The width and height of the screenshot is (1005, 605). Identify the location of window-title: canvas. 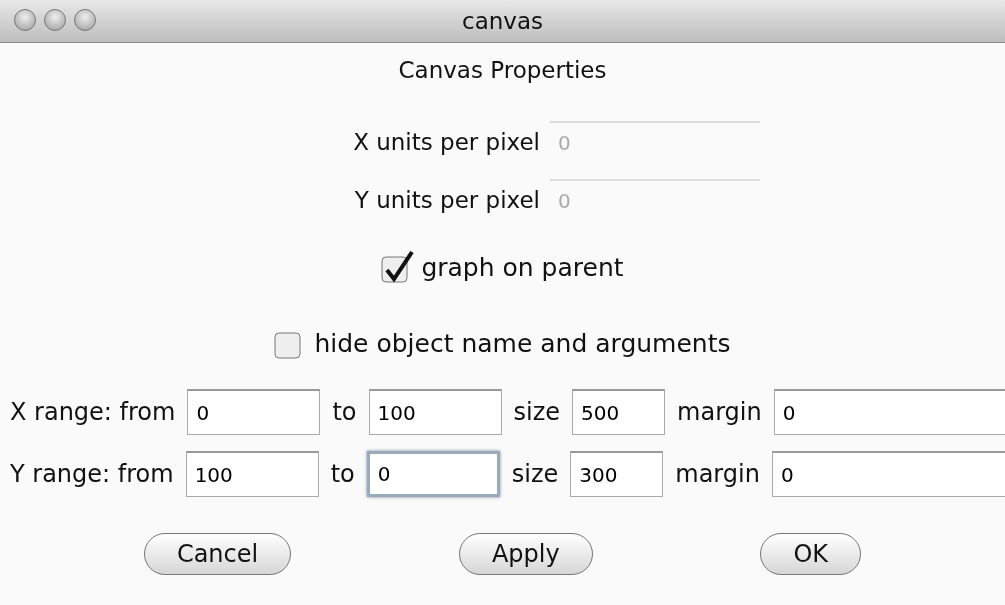
(502, 21).